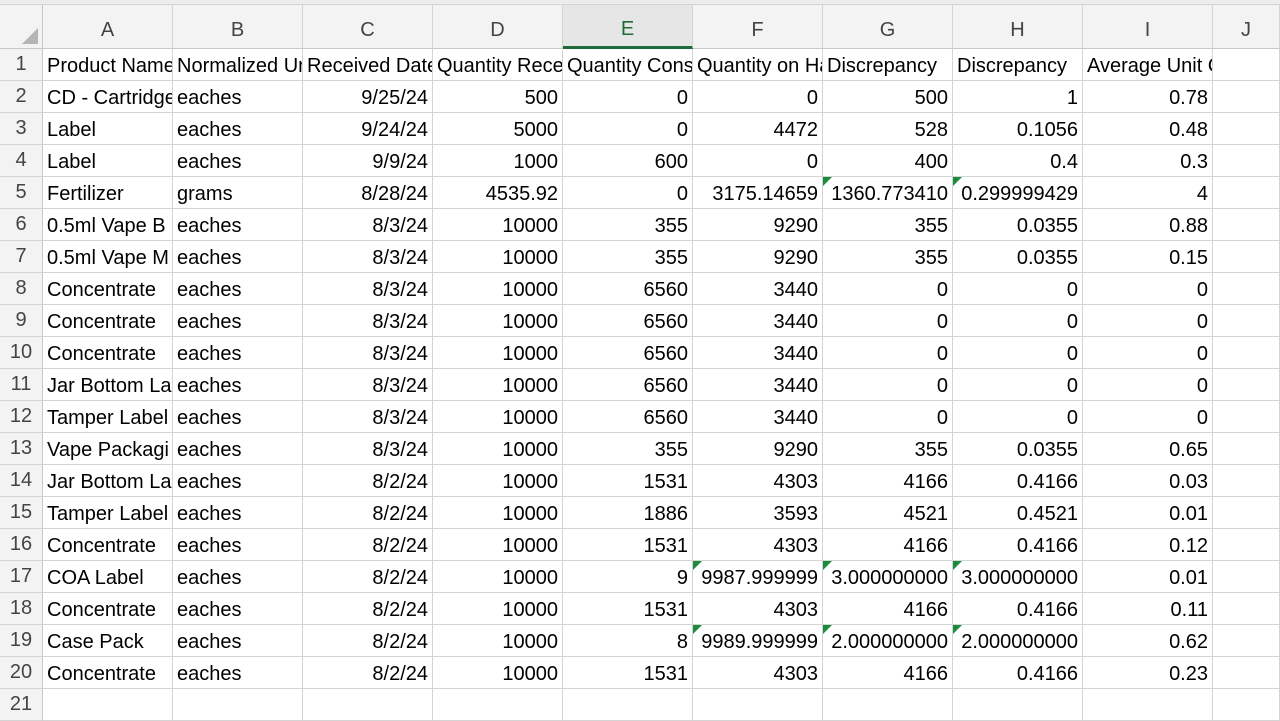 The image size is (1280, 721). I want to click on cell-b18: eaches, so click(238, 609).